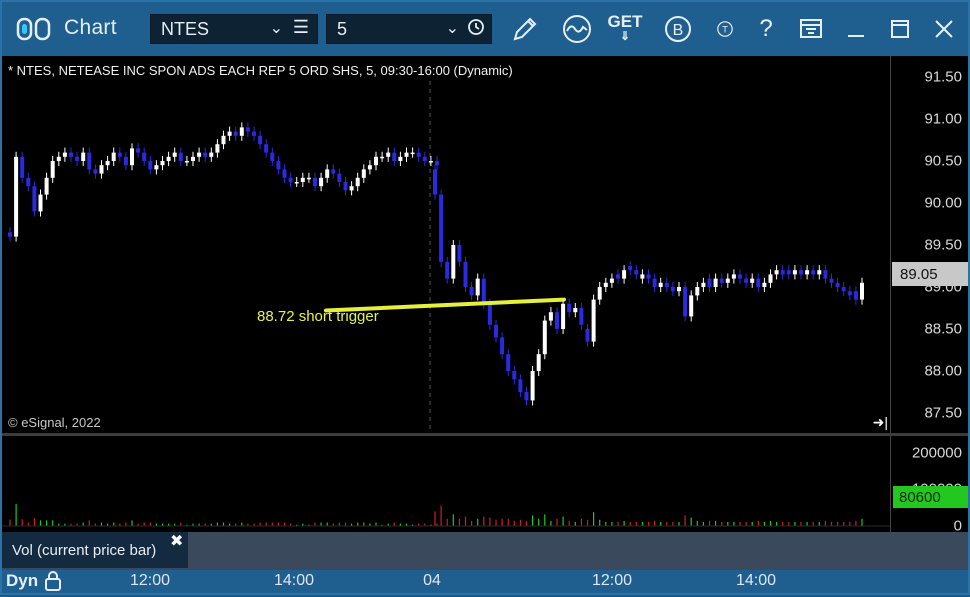  I want to click on dynamic-mode-label: Dyn, so click(22, 581).